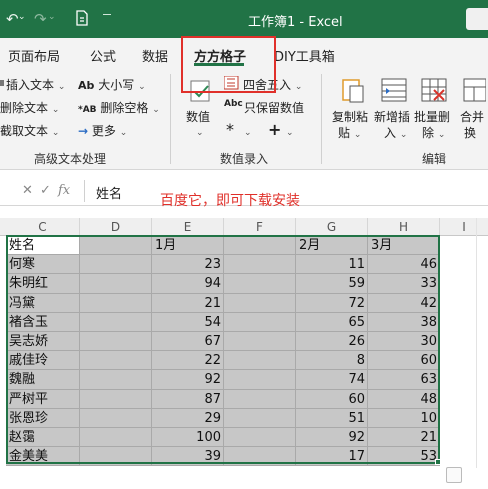 Image resolution: width=488 pixels, height=489 pixels. Describe the element at coordinates (188, 399) in the screenshot. I see `table-cell: 87` at that location.